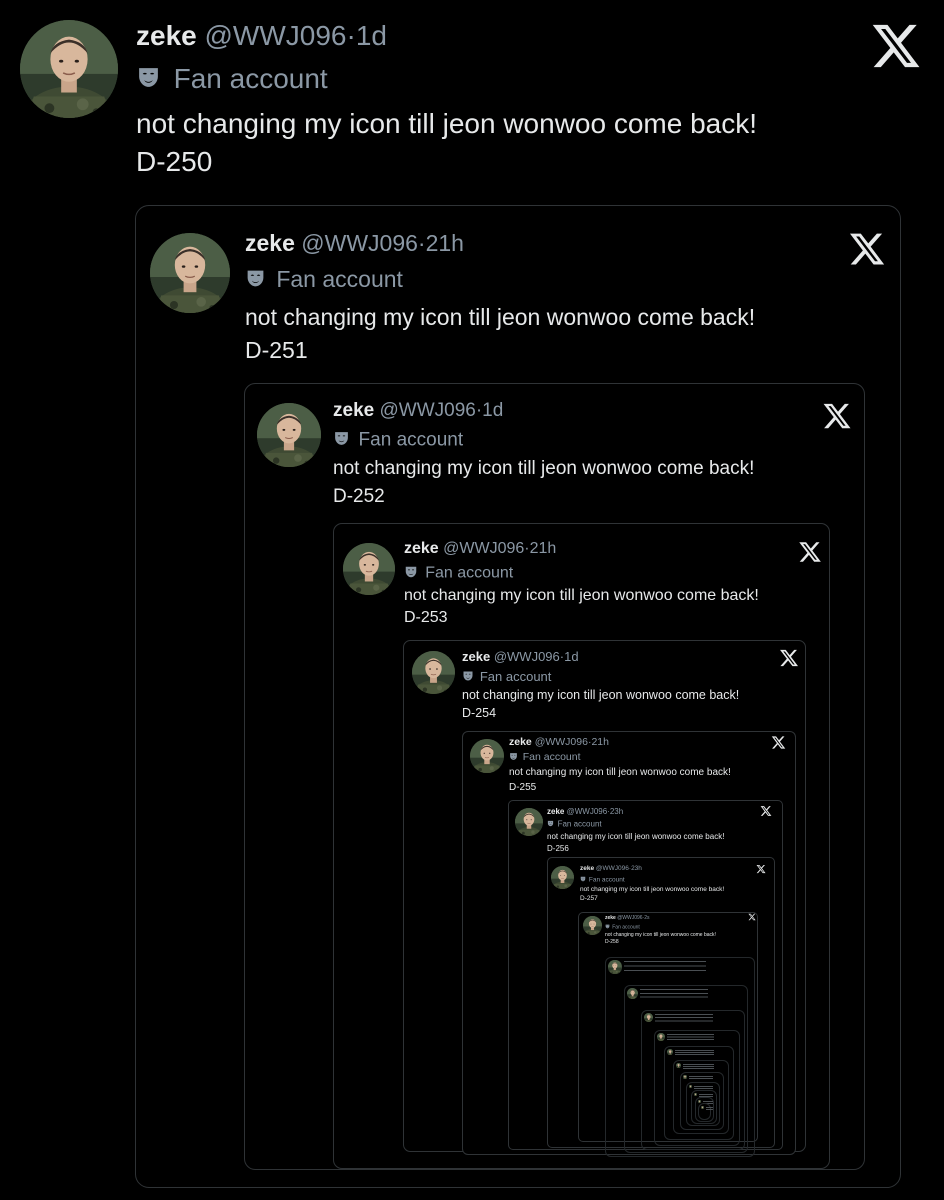 This screenshot has height=1200, width=944. What do you see at coordinates (359, 496) in the screenshot?
I see `day-counter: D-252` at bounding box center [359, 496].